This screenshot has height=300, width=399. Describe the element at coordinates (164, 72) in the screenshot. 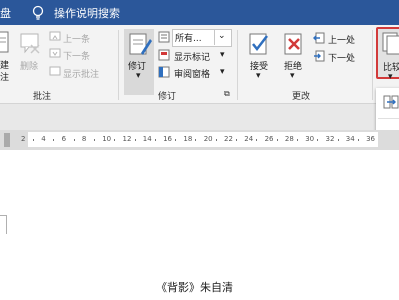

I see `reviewing-pane-icon` at that location.